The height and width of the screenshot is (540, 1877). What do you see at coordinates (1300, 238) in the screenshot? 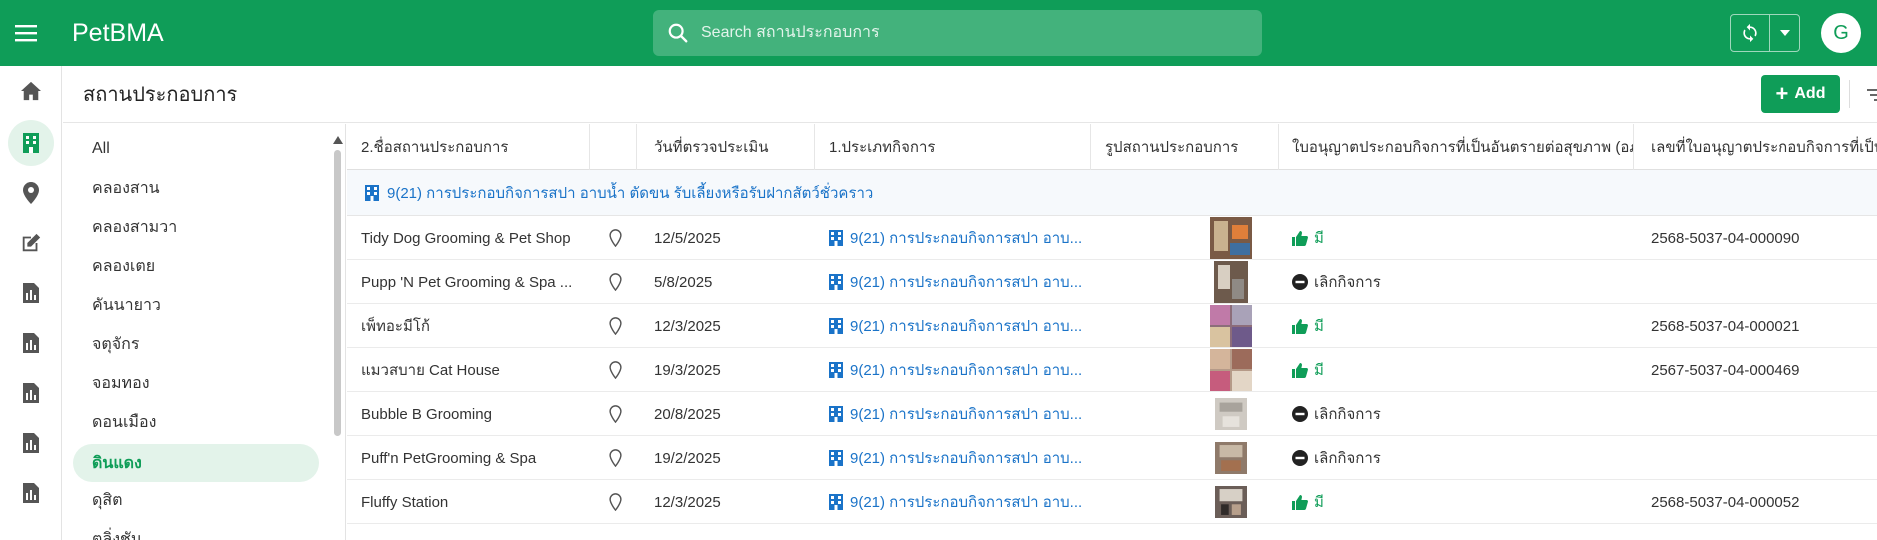
I see `thumbs-up-icon` at bounding box center [1300, 238].